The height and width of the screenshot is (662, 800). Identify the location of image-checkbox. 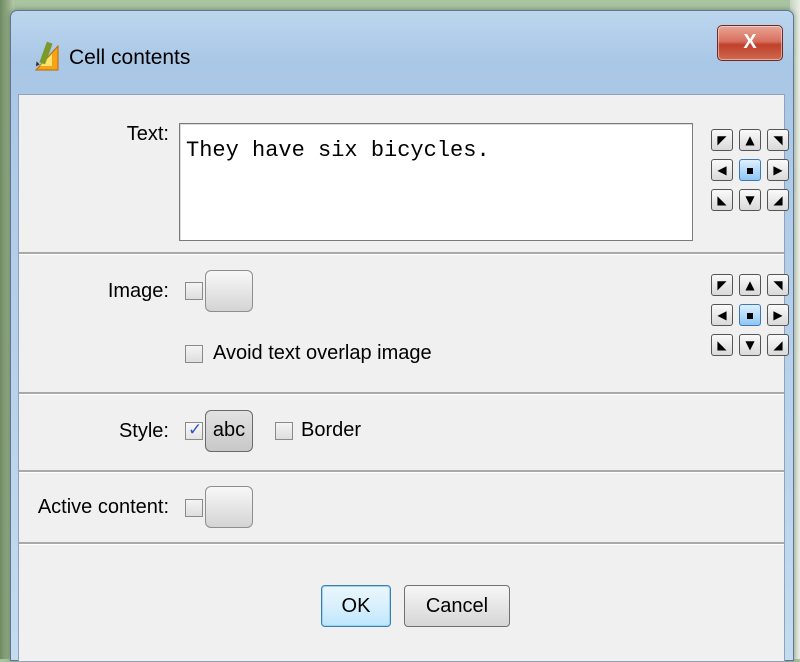
(194, 291).